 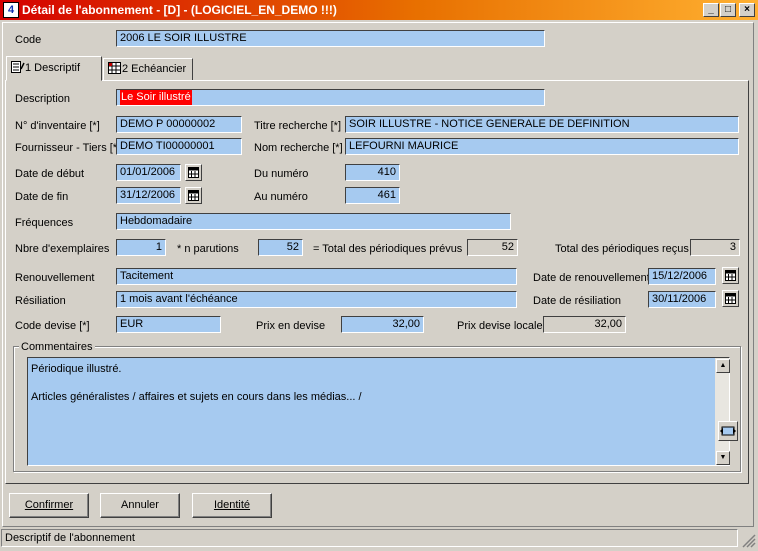 I want to click on date-renouvellement-field: 15/12/2006, so click(x=682, y=276).